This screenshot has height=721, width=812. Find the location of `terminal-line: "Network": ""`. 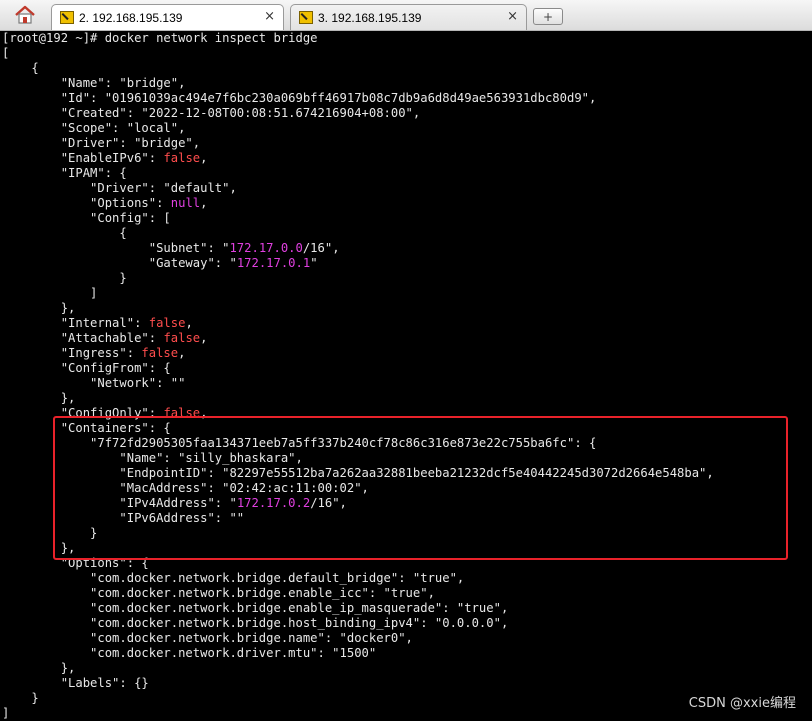

terminal-line: "Network": "" is located at coordinates (358, 383).